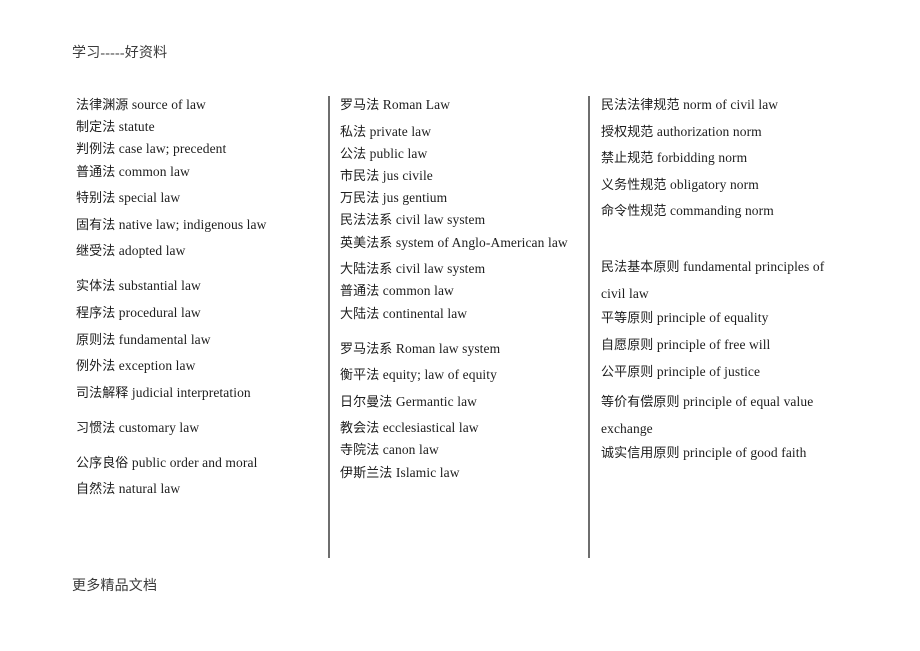 This screenshot has height=651, width=920. I want to click on glossary-term-en: commanding norm, so click(720, 211).